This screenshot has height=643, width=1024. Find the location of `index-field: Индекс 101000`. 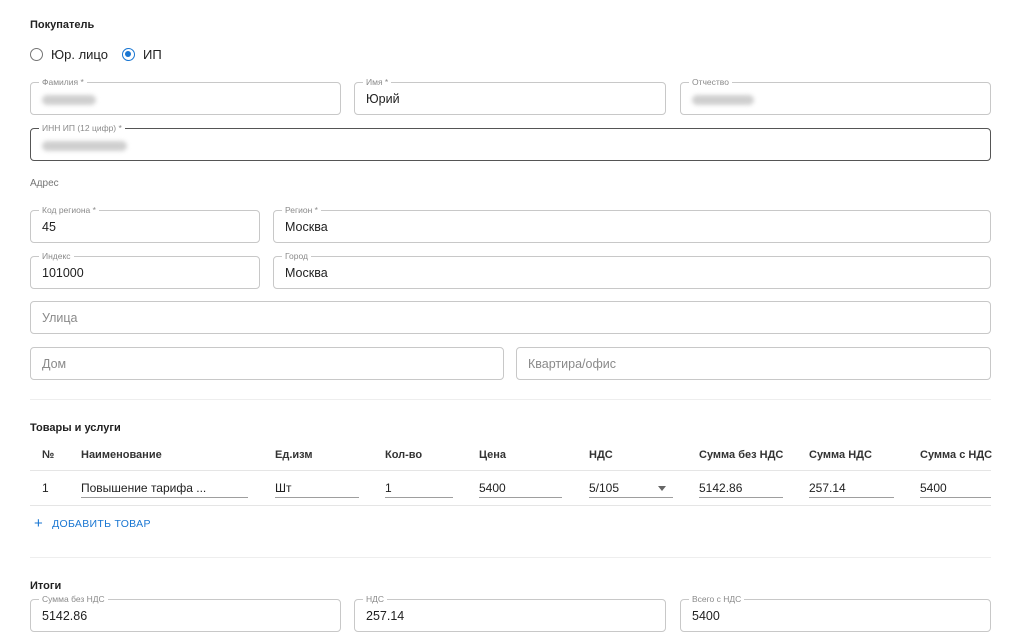

index-field: Индекс 101000 is located at coordinates (145, 270).